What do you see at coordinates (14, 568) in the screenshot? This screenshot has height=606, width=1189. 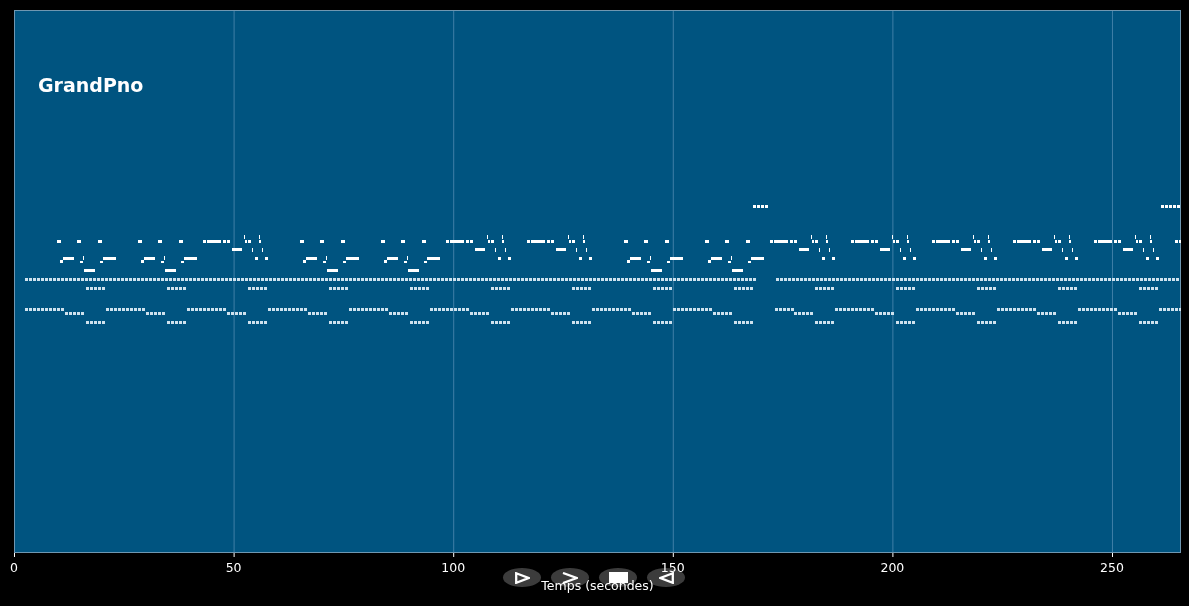 I see `tick-label: 0` at bounding box center [14, 568].